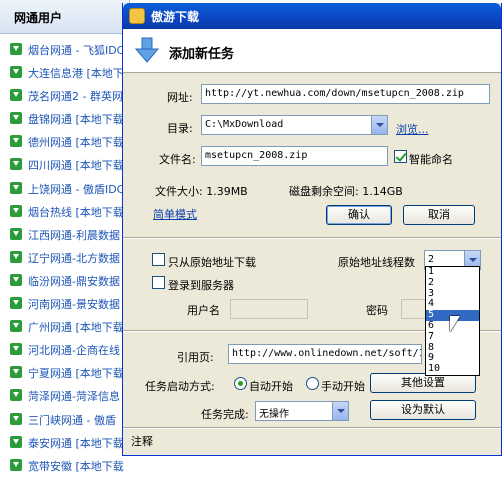 The image size is (502, 477). Describe the element at coordinates (79, 73) in the screenshot. I see `mirror-link: 大连信息港 [本地下载` at that location.